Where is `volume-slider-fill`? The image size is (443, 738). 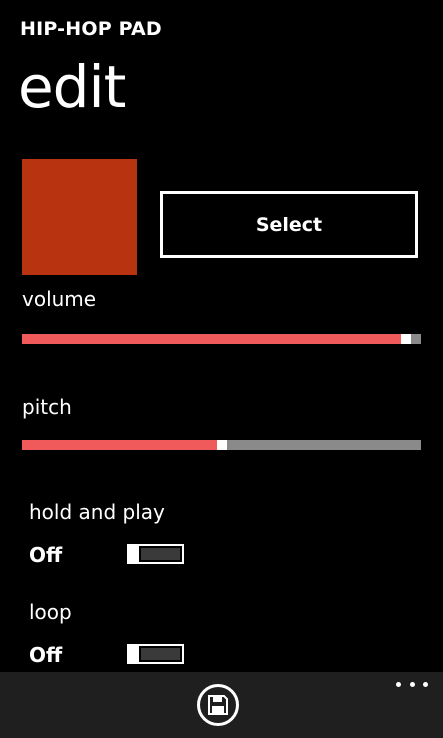
volume-slider-fill is located at coordinates (211, 339).